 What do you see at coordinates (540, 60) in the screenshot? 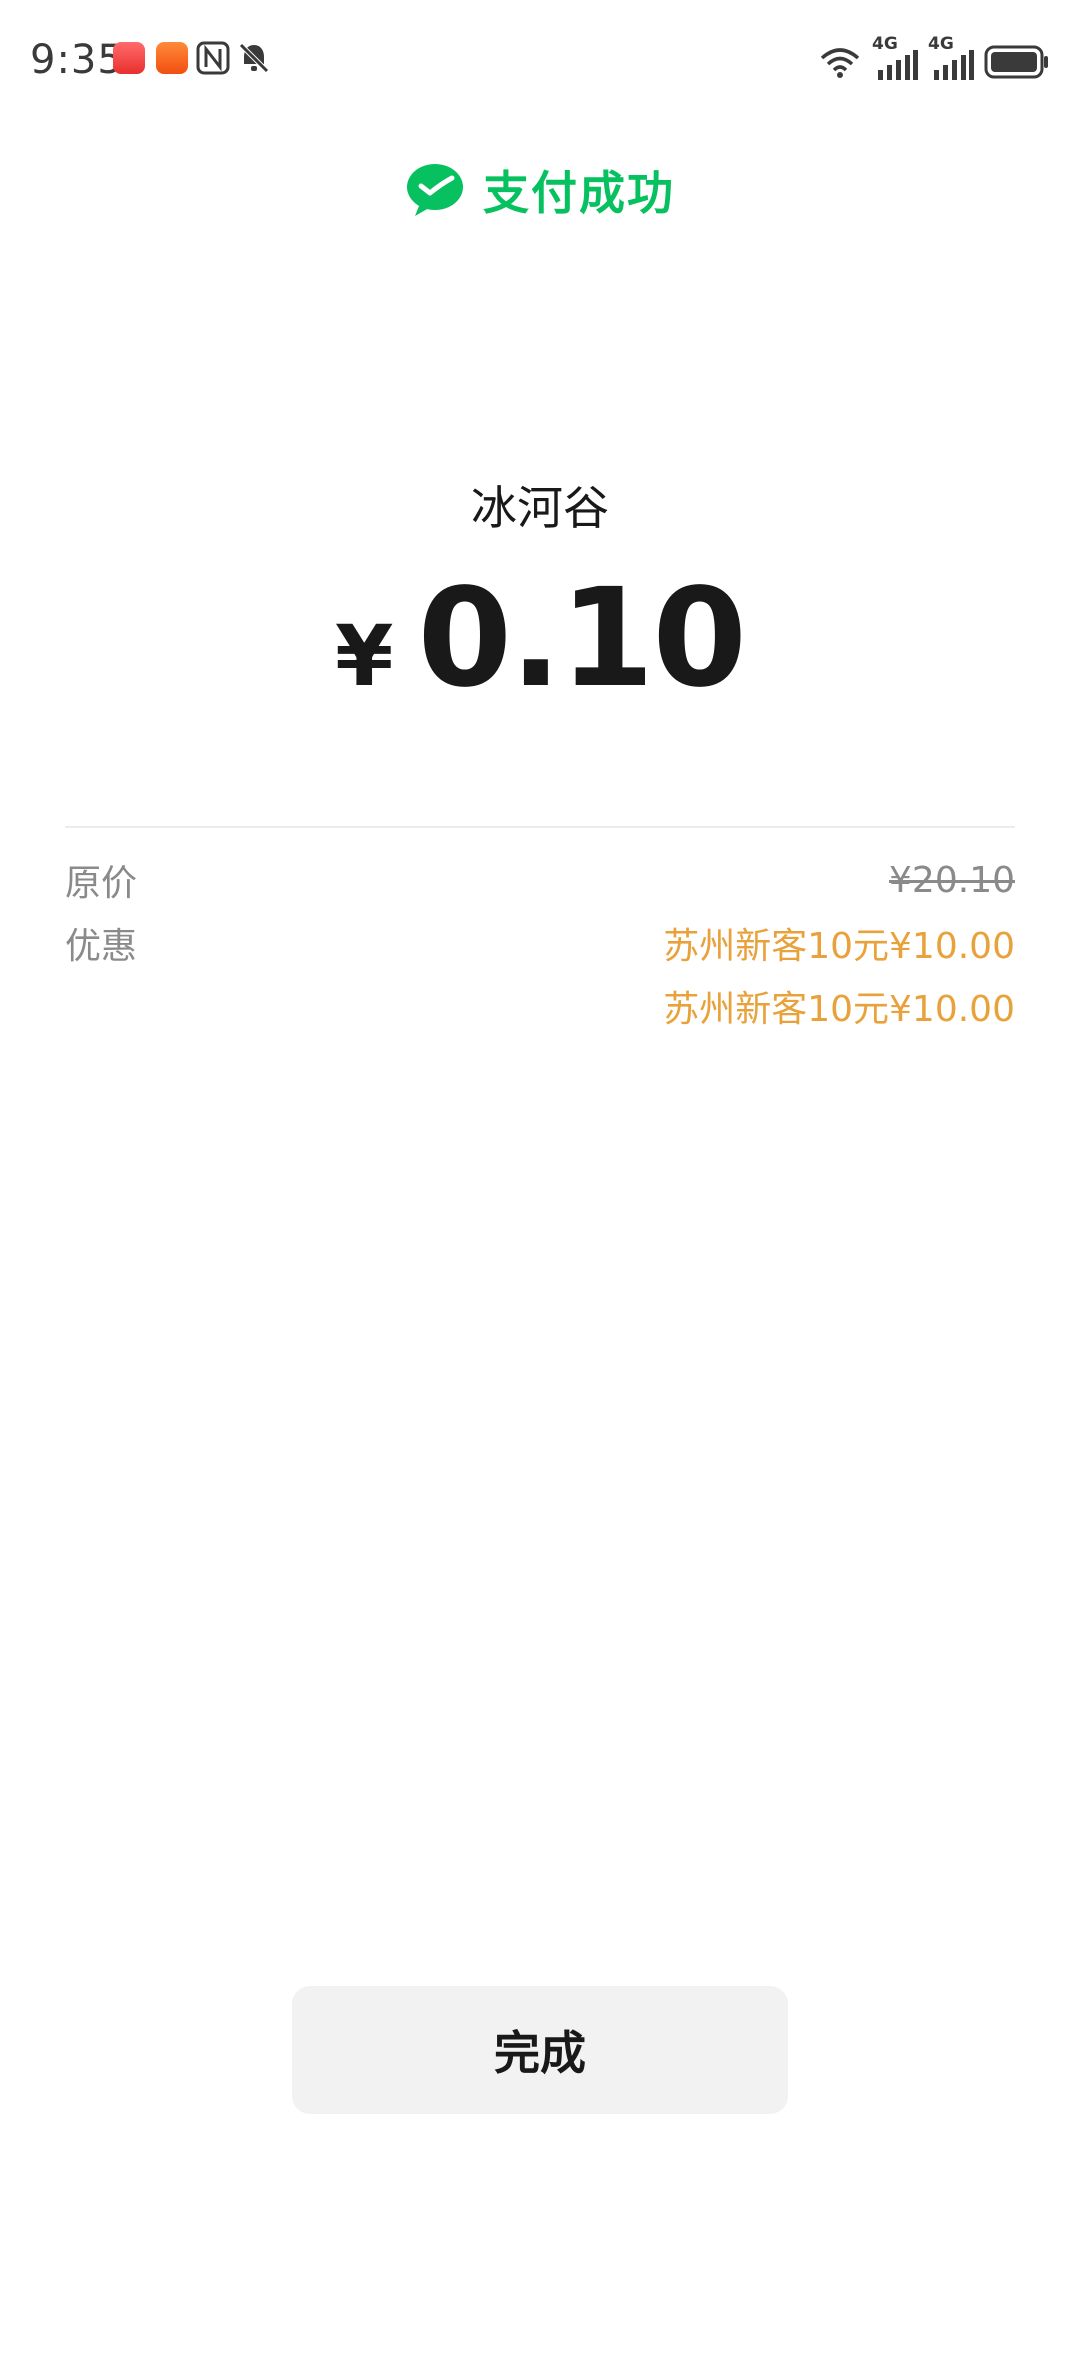
I see `status-bar: 9:35 4G 4G` at bounding box center [540, 60].